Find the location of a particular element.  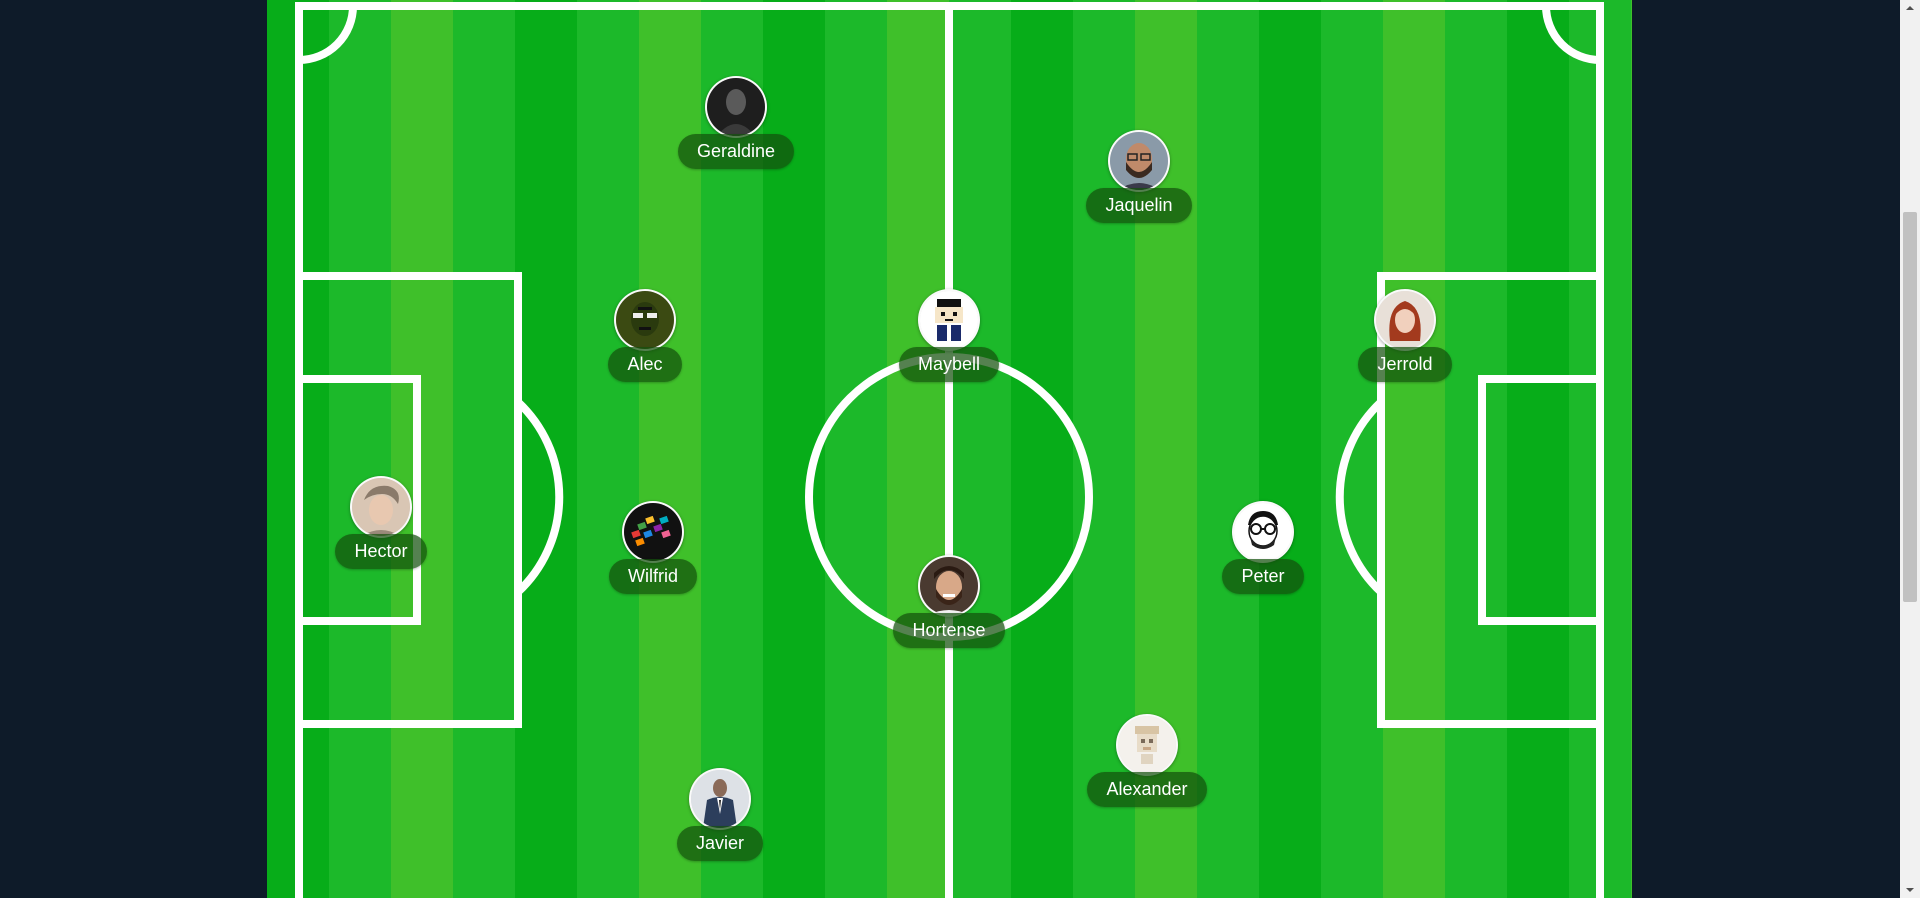

player-geraldine: Geraldine is located at coordinates (736, 122).